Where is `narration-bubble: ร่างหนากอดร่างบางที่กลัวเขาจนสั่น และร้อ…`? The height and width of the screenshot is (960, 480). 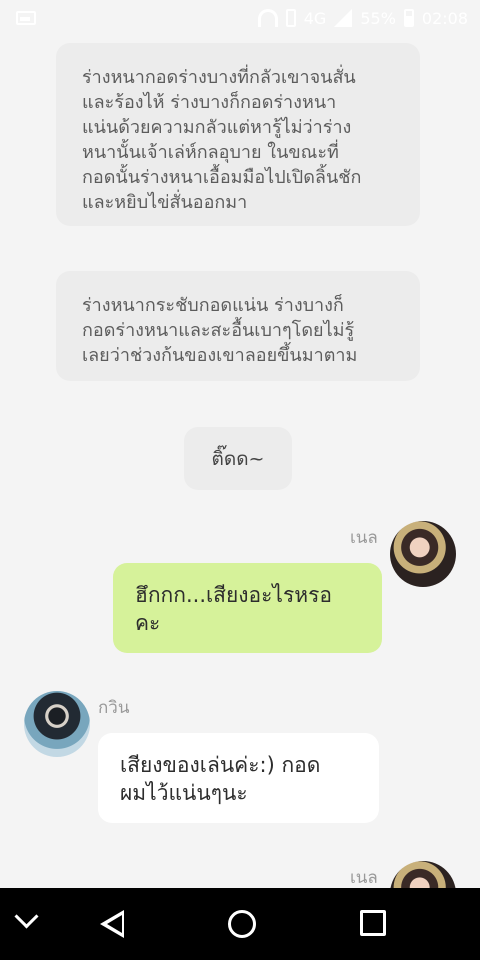
narration-bubble: ร่างหนากอดร่างบางที่กลัวเขาจนสั่น และร้อ… is located at coordinates (238, 134).